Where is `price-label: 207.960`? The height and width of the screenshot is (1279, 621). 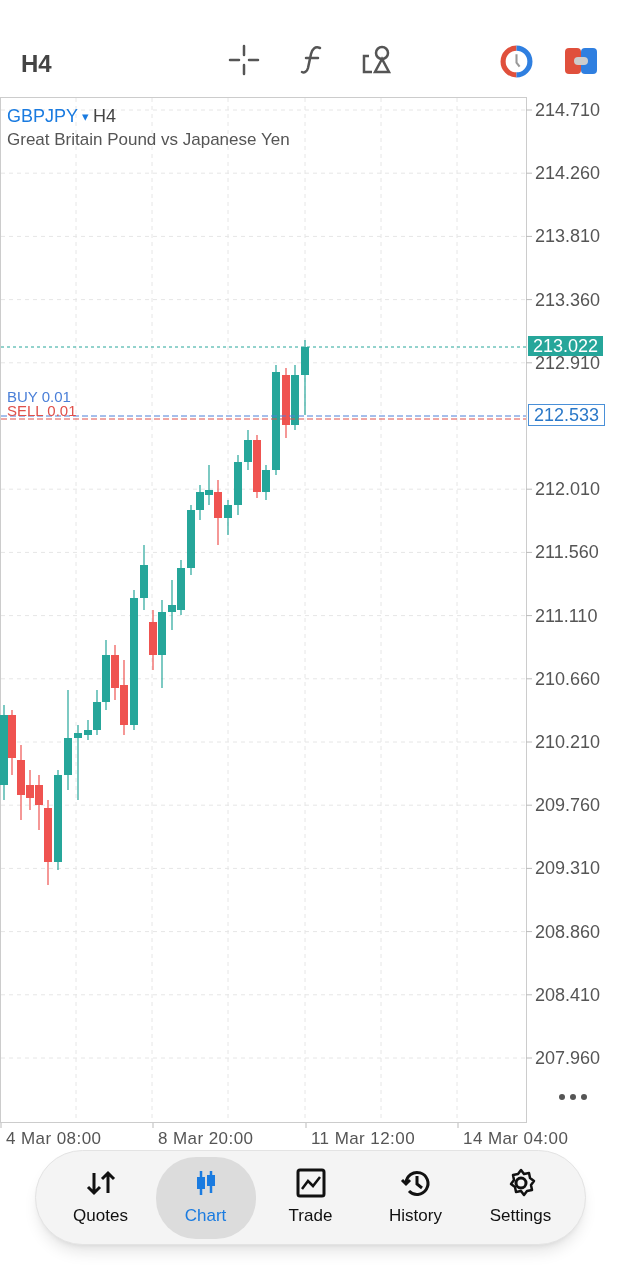 price-label: 207.960 is located at coordinates (568, 1058).